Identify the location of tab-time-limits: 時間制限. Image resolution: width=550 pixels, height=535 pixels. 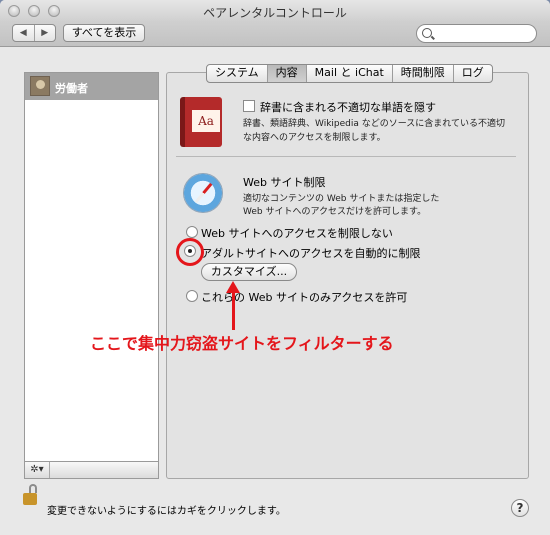
(422, 73).